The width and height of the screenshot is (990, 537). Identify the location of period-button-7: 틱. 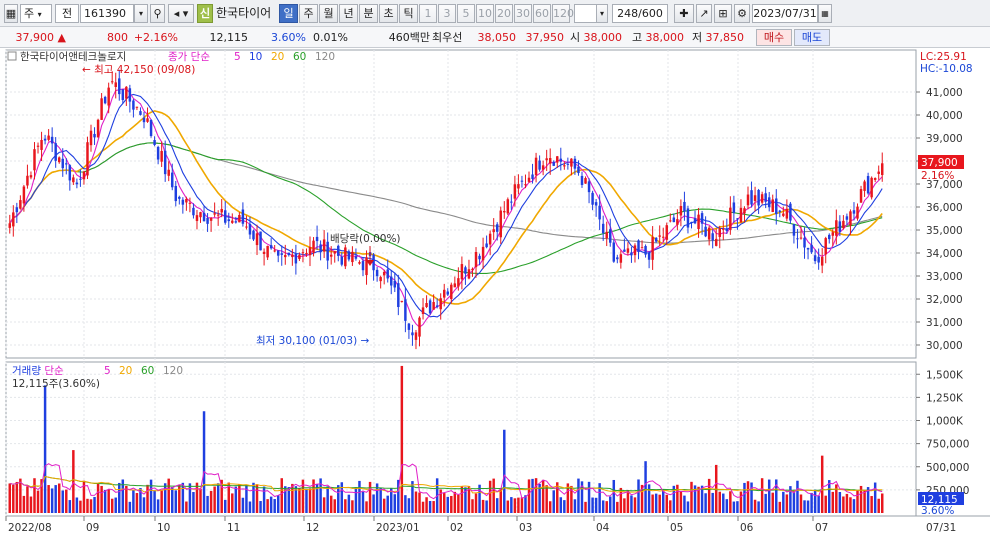
(408, 13).